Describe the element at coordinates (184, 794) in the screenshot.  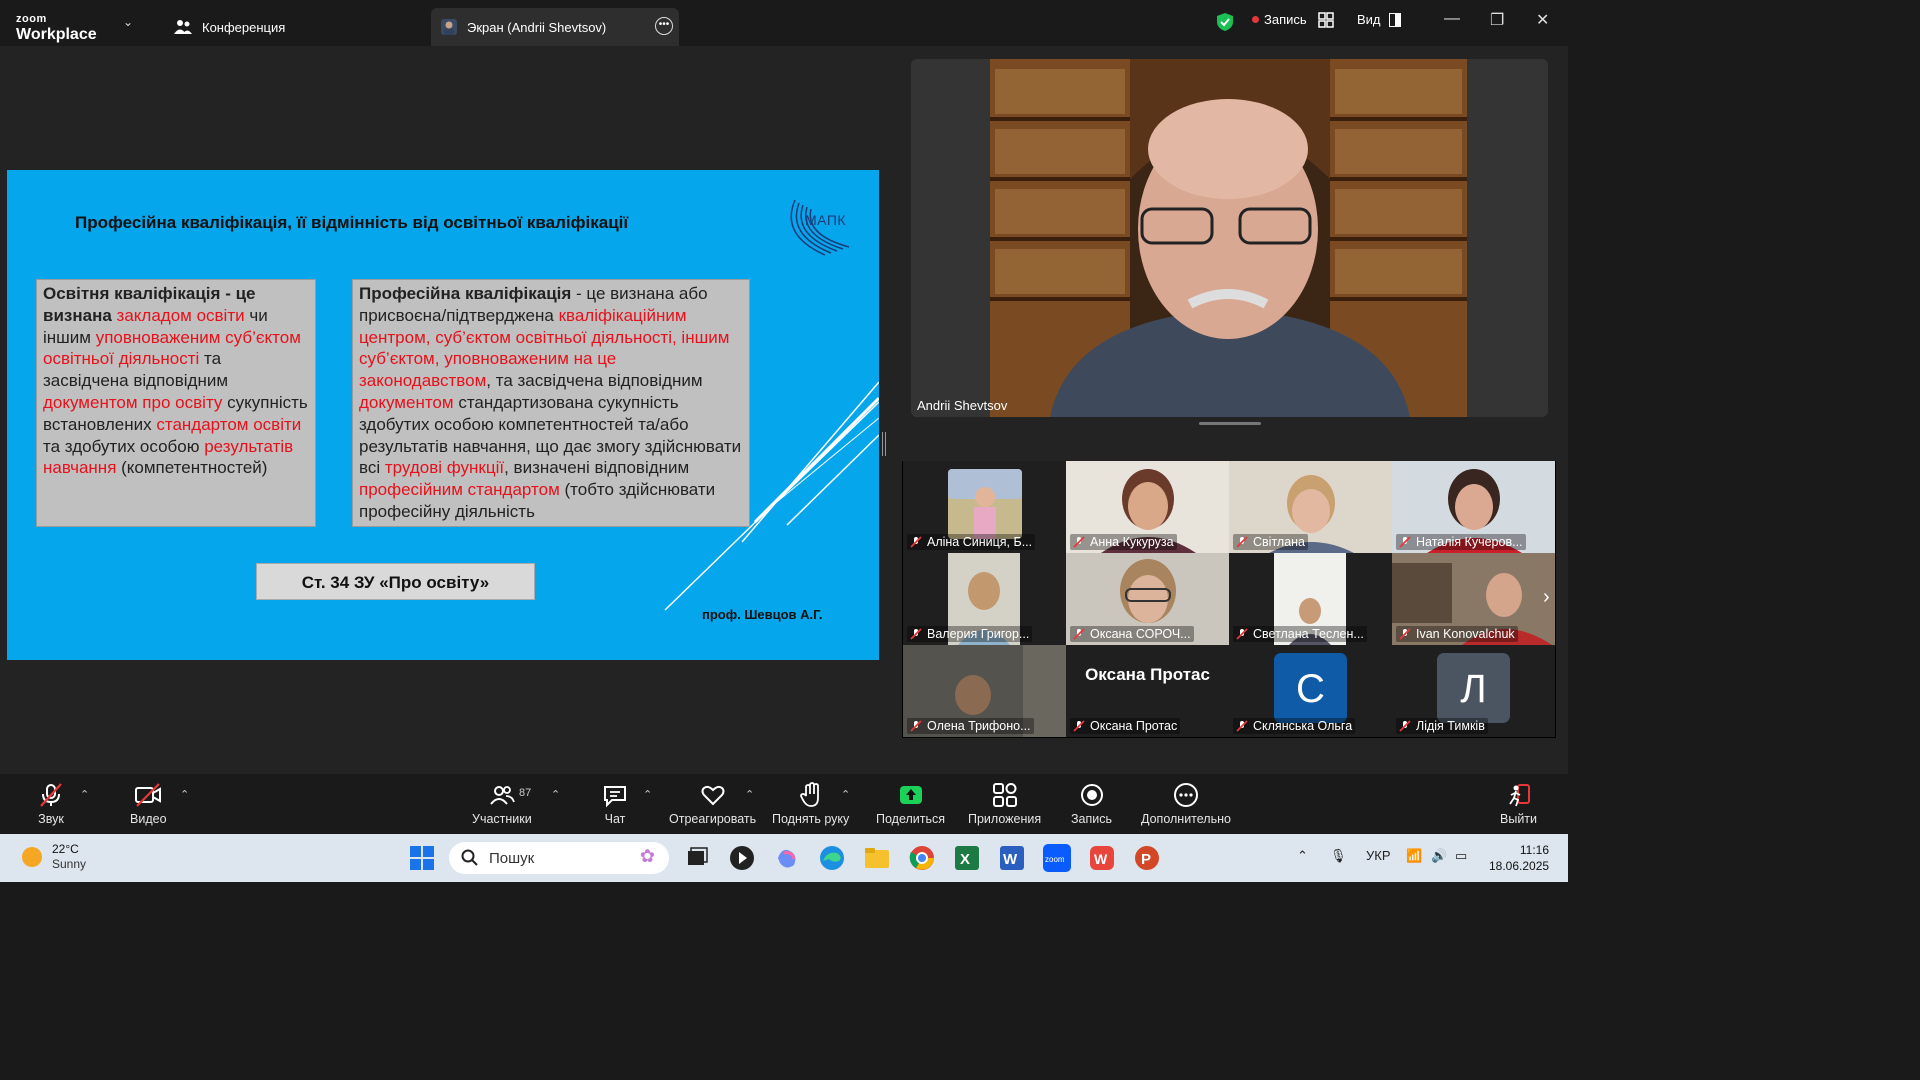
I see `video-options-chevron-icon: ⌃` at that location.